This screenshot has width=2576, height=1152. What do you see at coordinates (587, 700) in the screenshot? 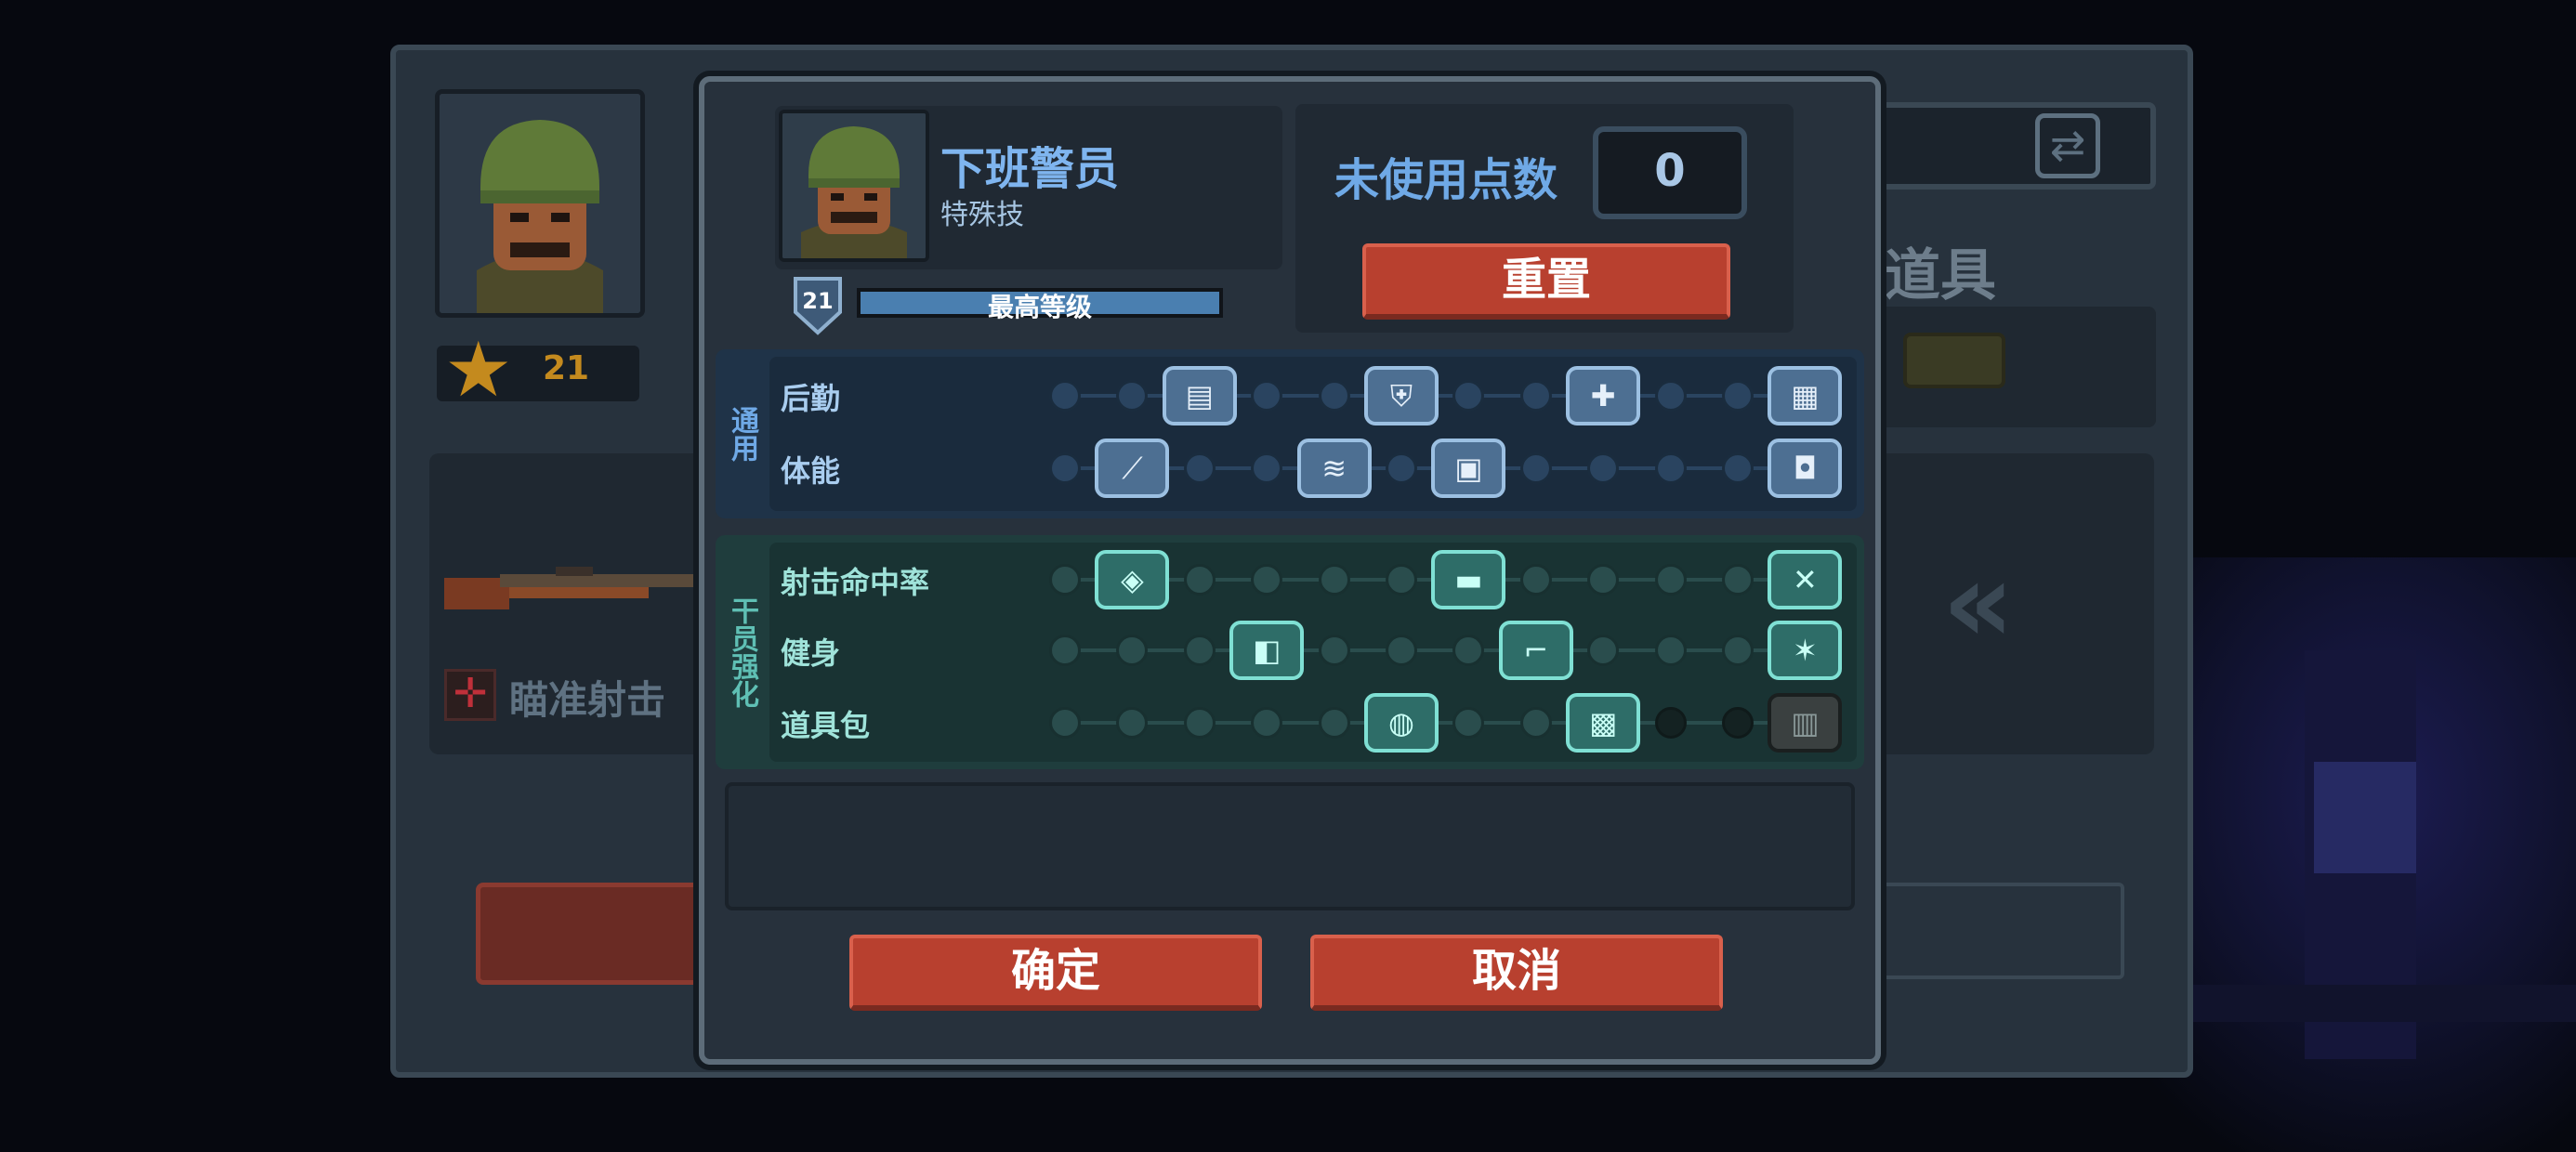
I see `aim-shot-label: 瞄准射击` at bounding box center [587, 700].